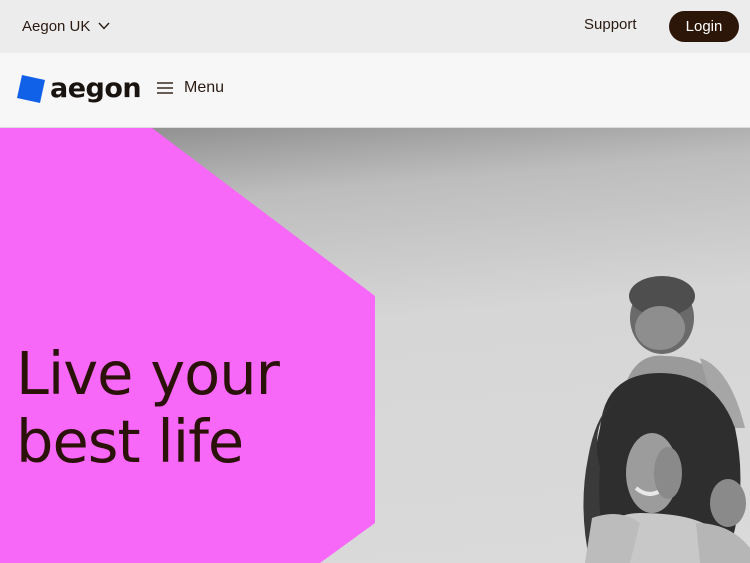 The image size is (750, 563). Describe the element at coordinates (165, 88) in the screenshot. I see `hamburger-icon` at that location.